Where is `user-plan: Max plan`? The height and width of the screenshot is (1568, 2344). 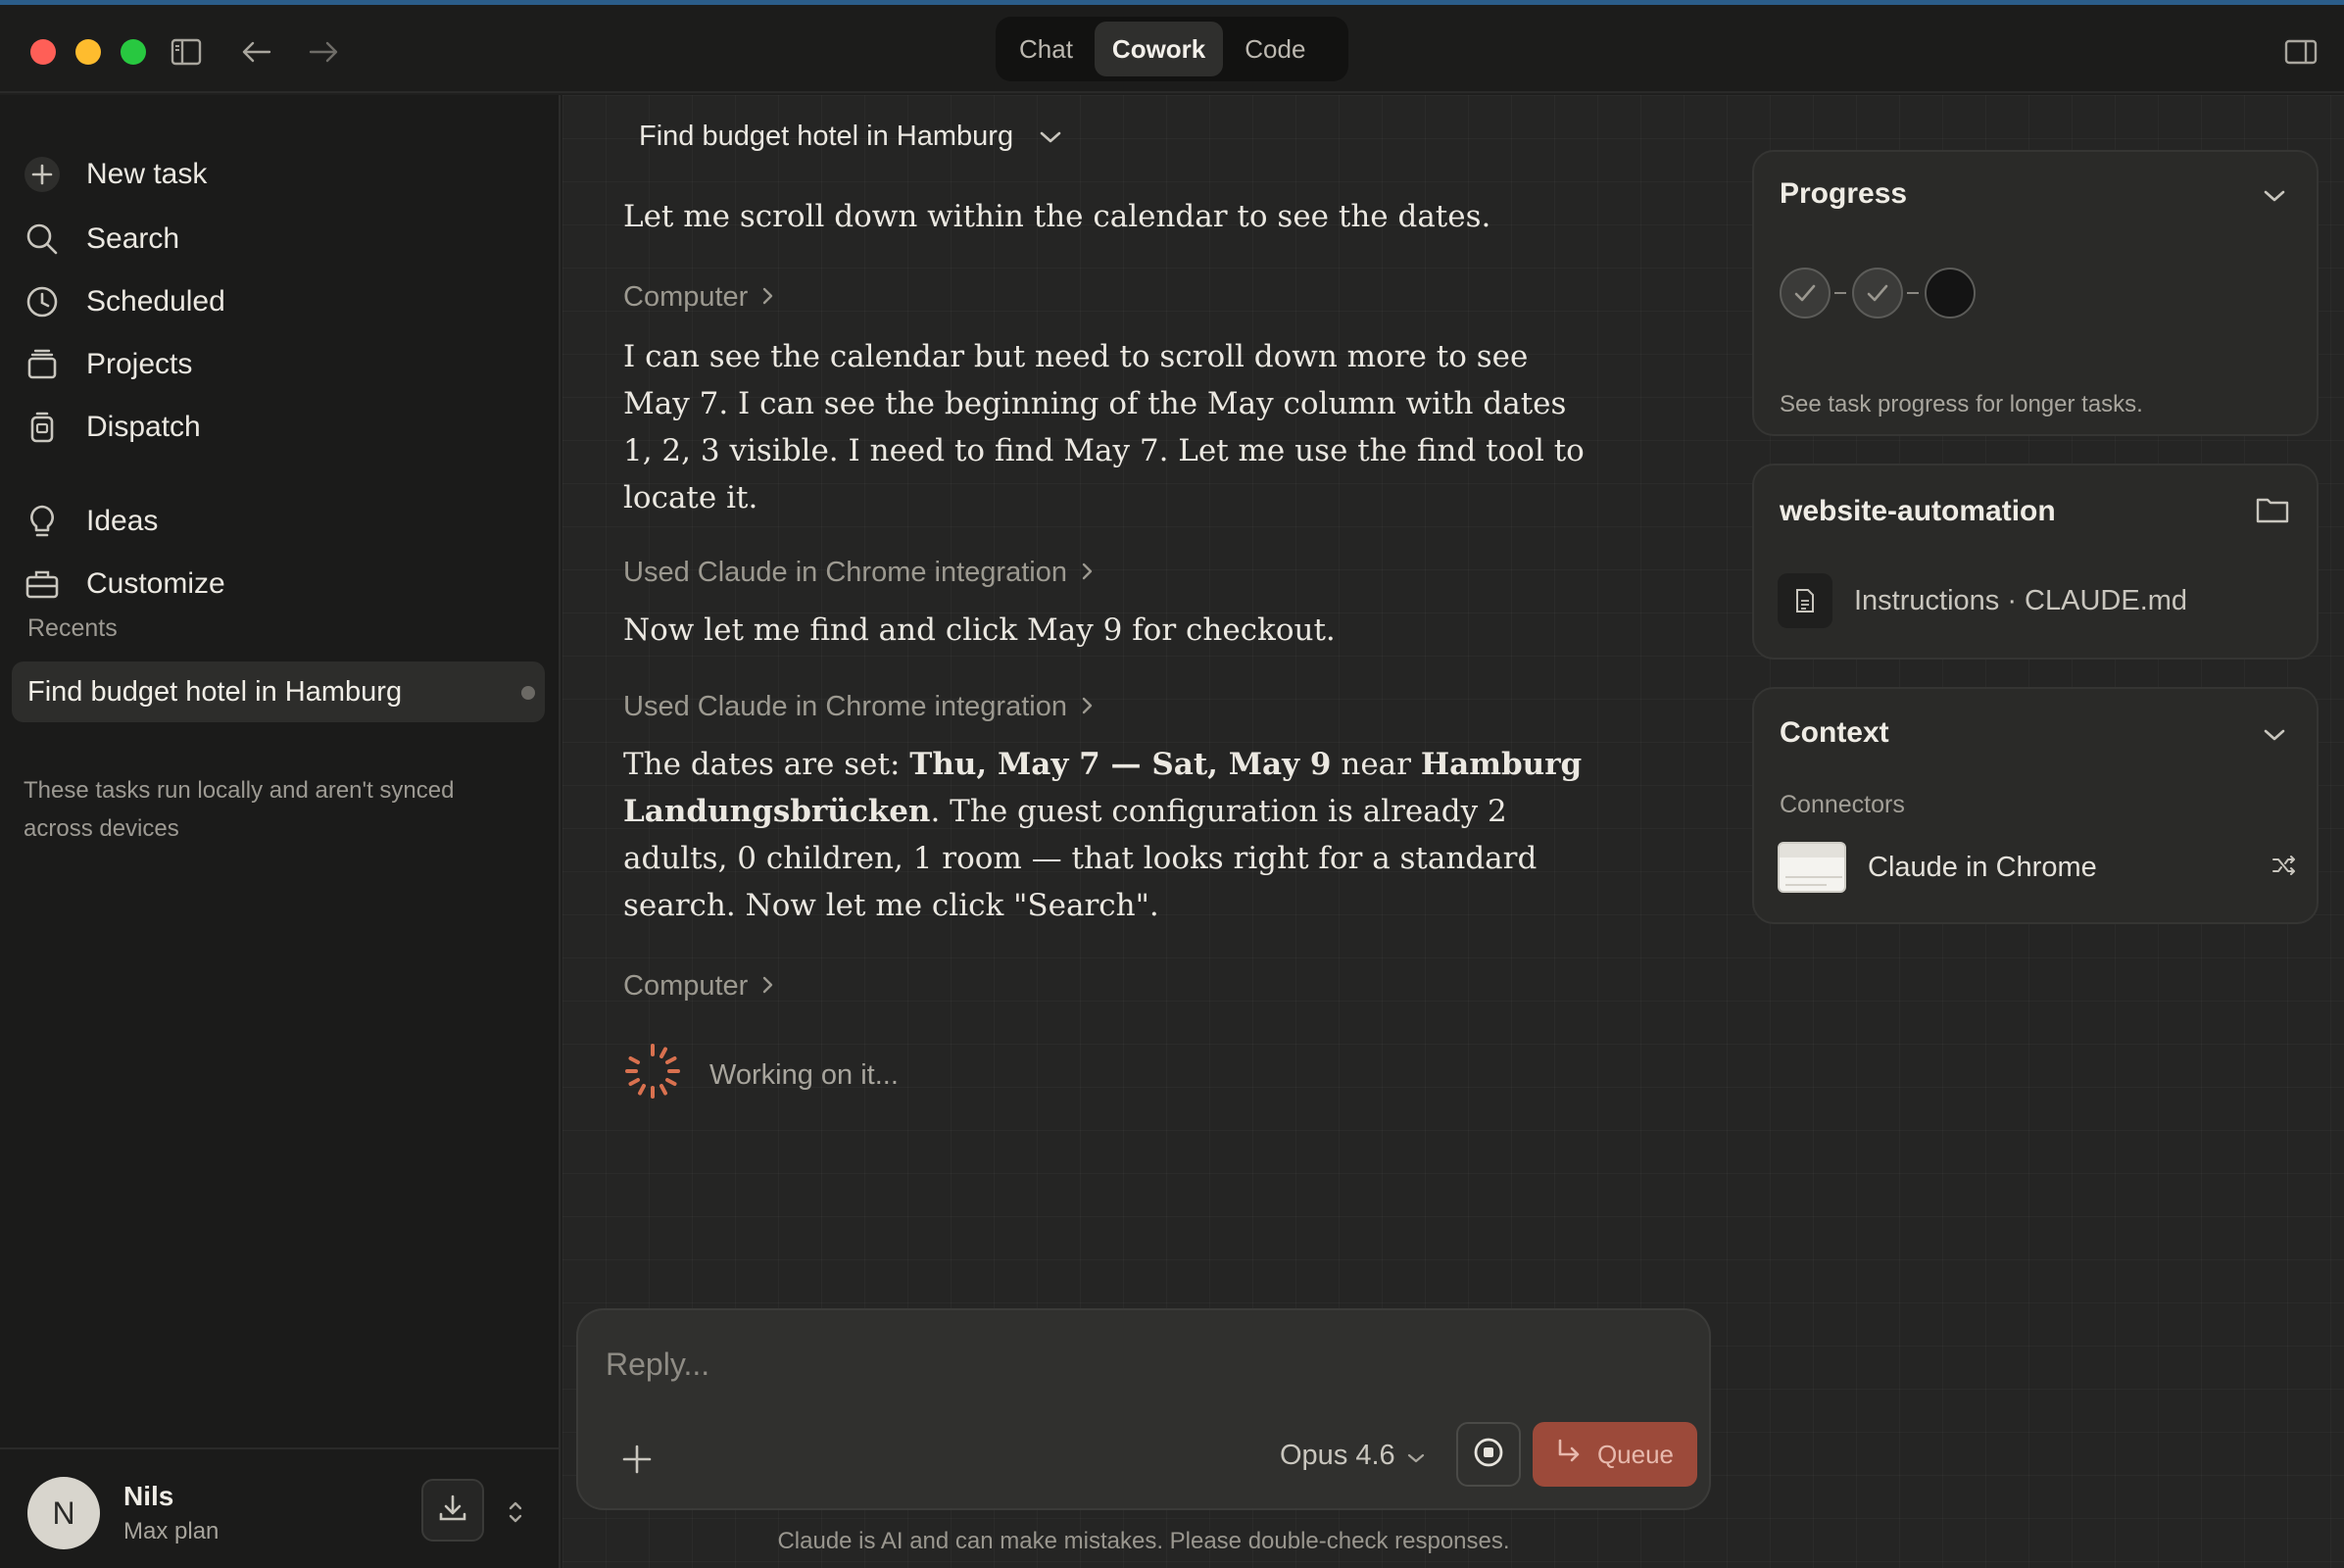 user-plan: Max plan is located at coordinates (171, 1531).